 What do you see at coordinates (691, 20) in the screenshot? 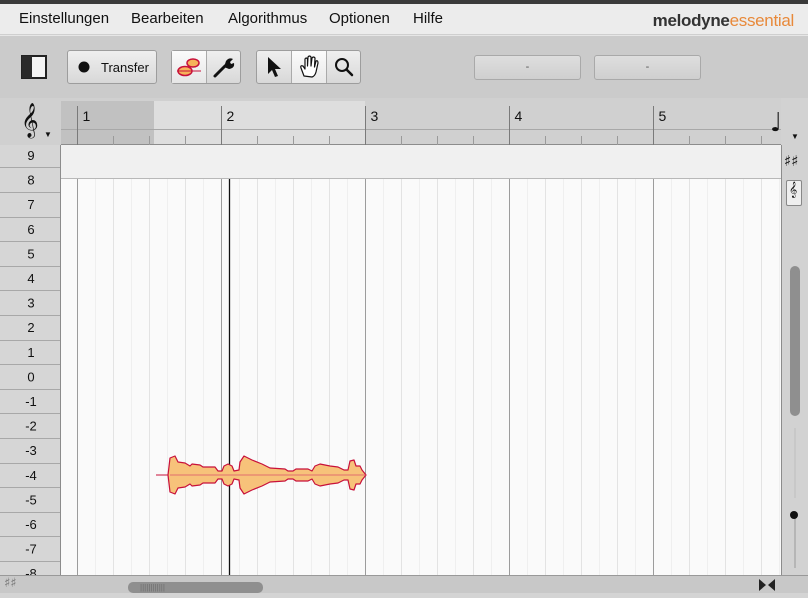
I see `logo-brand: melodyne` at bounding box center [691, 20].